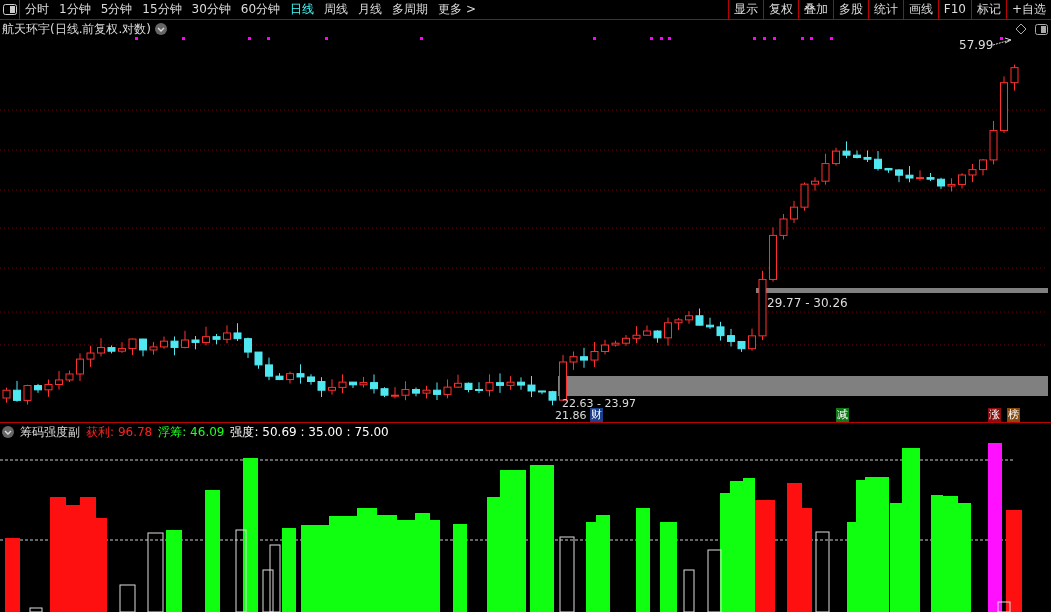 This screenshot has height=612, width=1051. I want to click on period-tab: 更多 >, so click(457, 9).